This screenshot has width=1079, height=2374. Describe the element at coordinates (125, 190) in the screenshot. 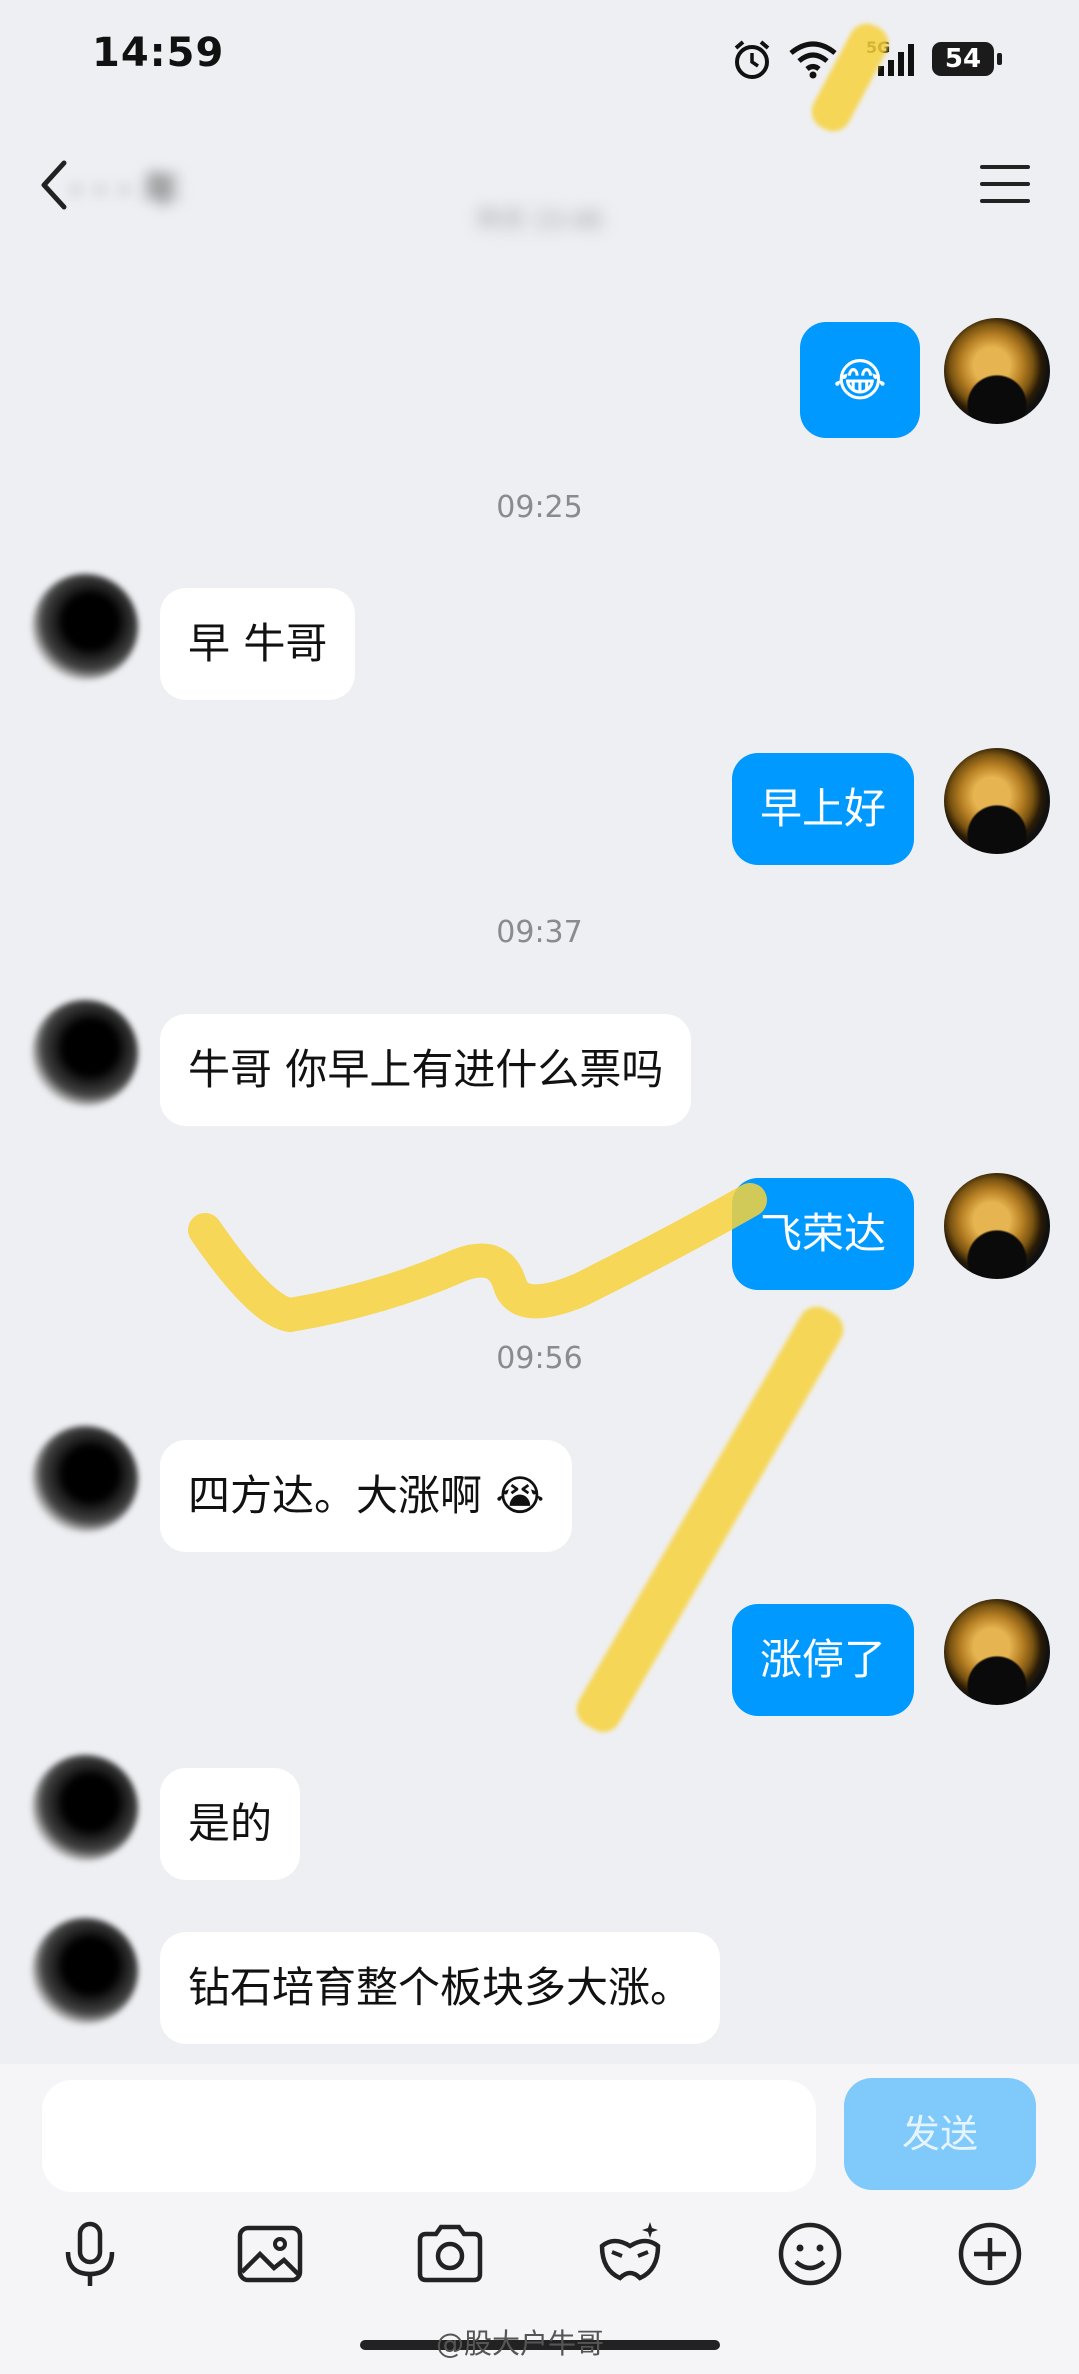

I see `chat-title: · · · 年` at that location.